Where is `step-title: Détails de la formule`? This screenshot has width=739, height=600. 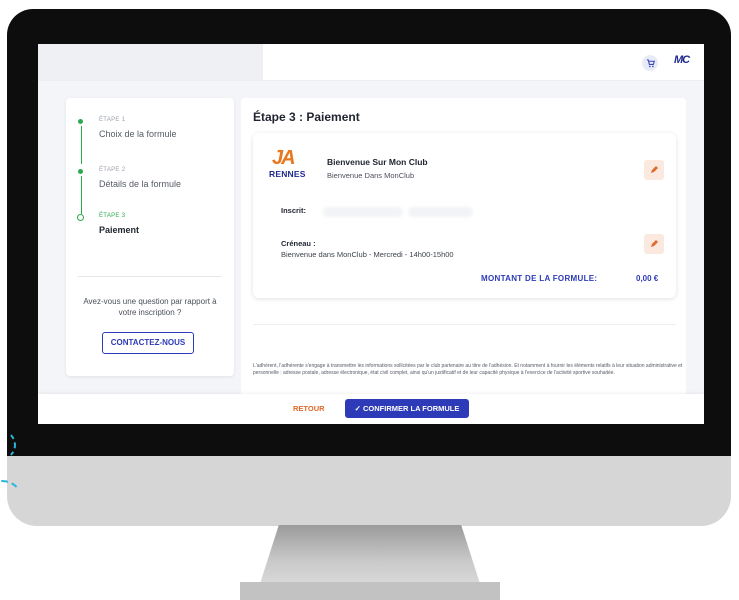 step-title: Détails de la formule is located at coordinates (140, 184).